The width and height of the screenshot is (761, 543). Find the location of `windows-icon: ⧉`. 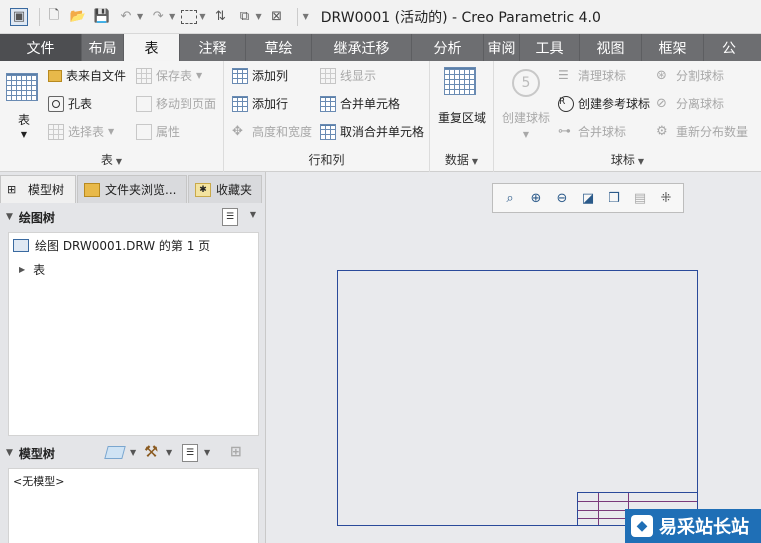

windows-icon: ⧉ is located at coordinates (244, 17).